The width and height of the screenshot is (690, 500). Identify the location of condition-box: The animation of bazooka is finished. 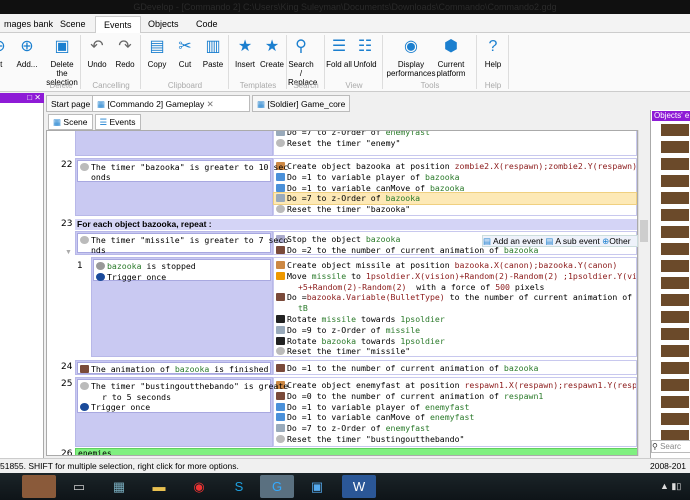
(174, 368).